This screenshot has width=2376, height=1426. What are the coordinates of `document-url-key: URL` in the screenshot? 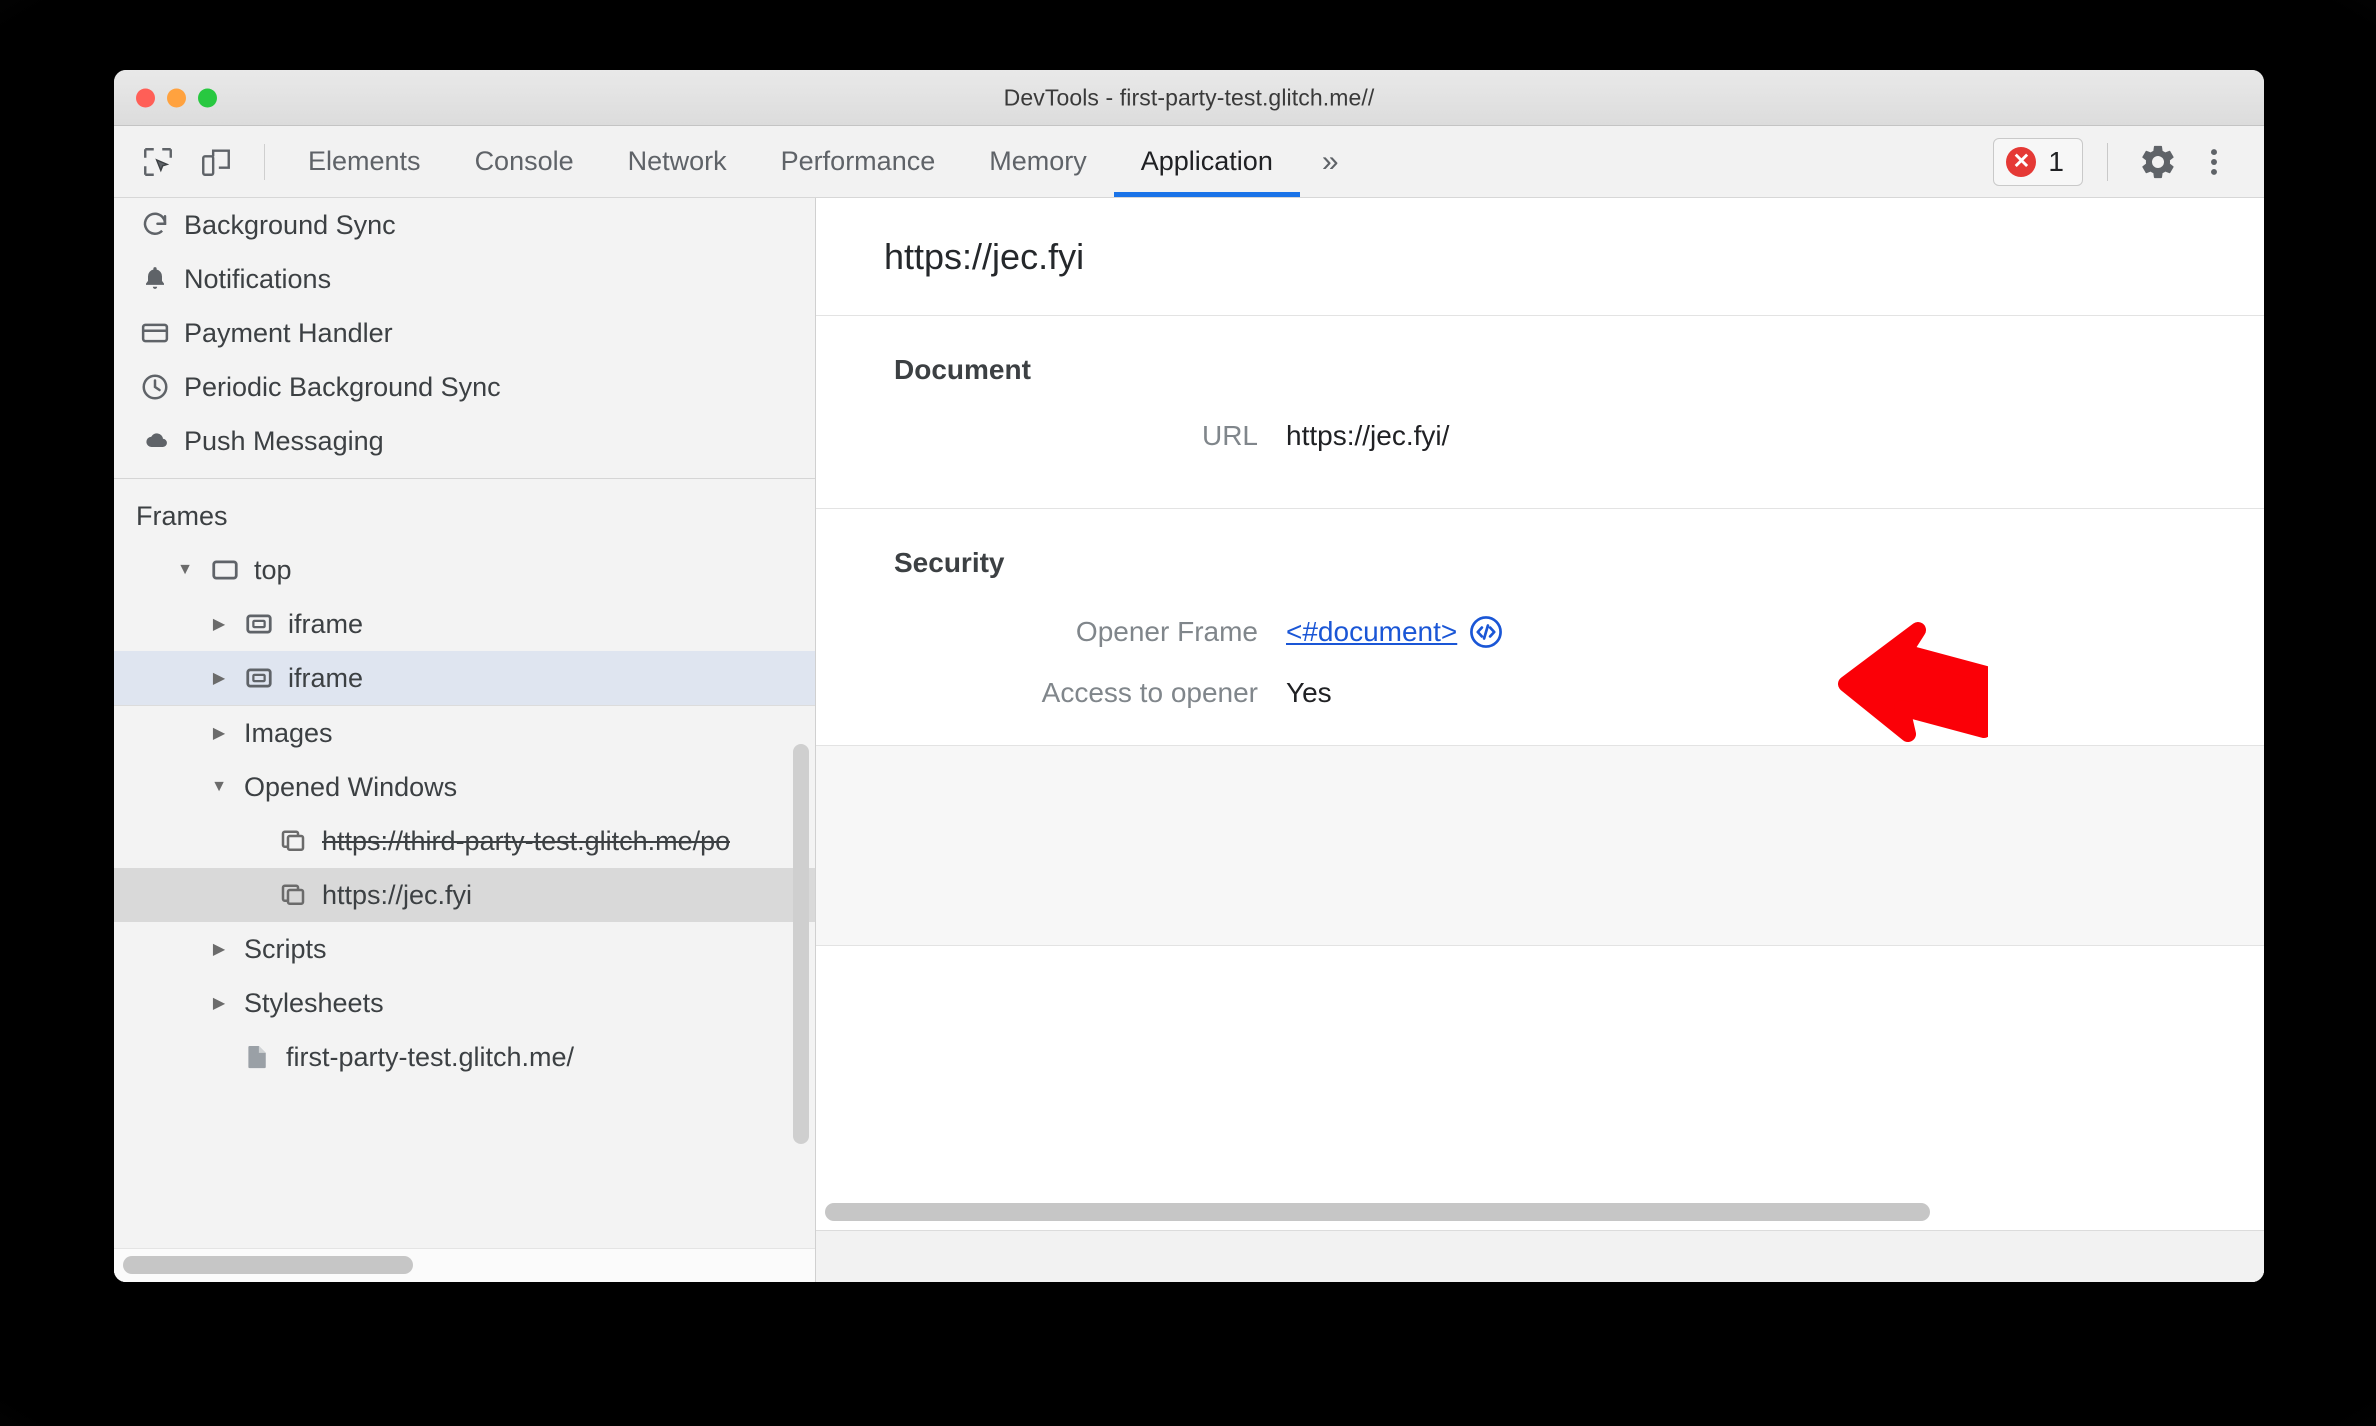 It's located at (1229, 435).